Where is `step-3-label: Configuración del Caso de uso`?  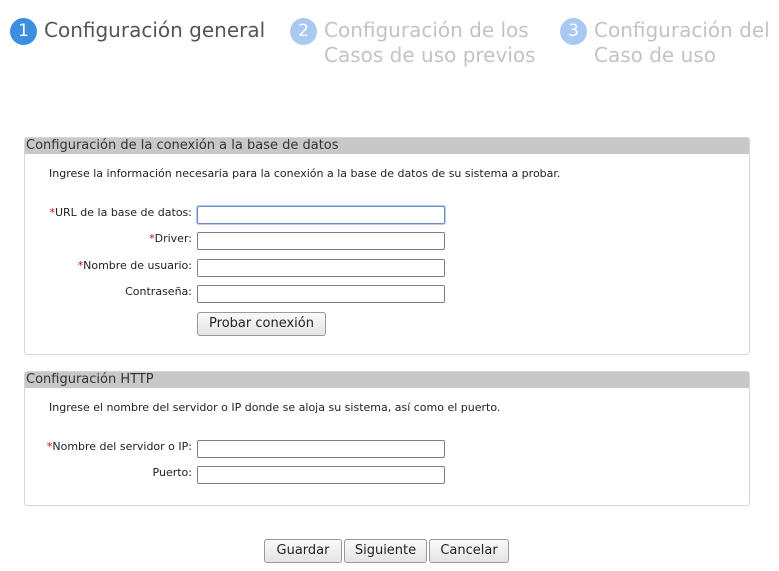
step-3-label: Configuración del Caso de uso is located at coordinates (682, 42).